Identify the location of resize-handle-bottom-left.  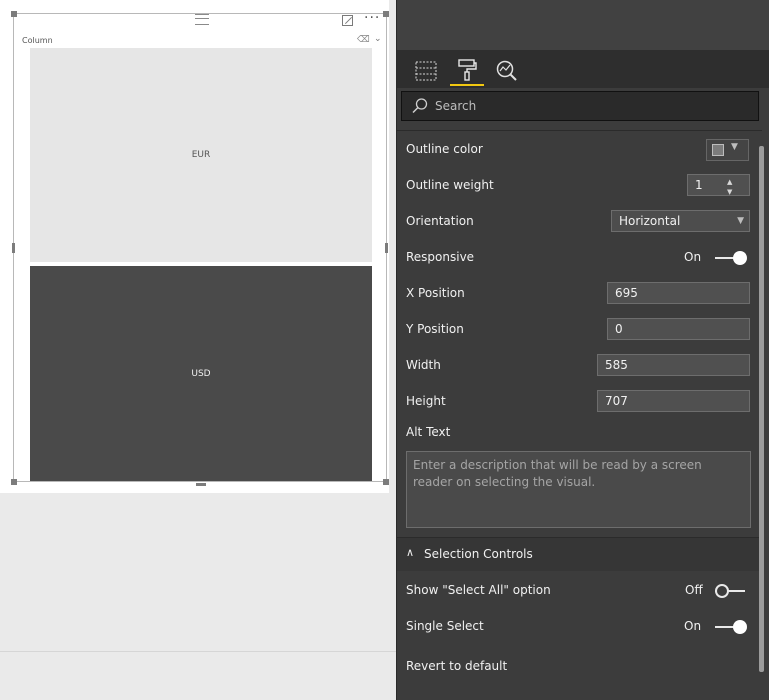
(14, 482).